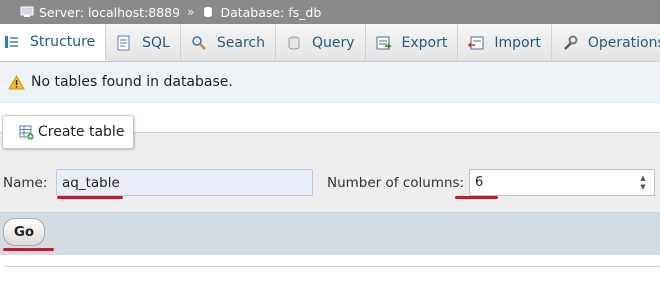 The height and width of the screenshot is (296, 660). Describe the element at coordinates (562, 182) in the screenshot. I see `number-of-columns-input: 6 ▲ ▼` at that location.